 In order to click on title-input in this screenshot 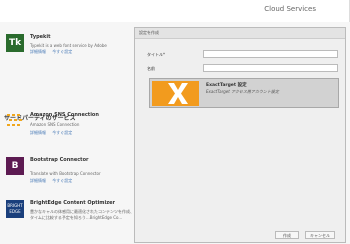, I will do `click(270, 54)`.